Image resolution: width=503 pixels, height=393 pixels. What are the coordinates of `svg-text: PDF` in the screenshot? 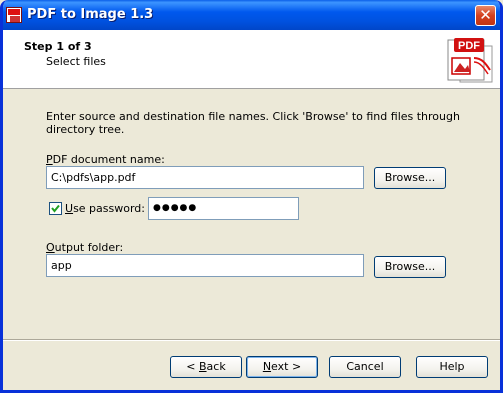 It's located at (469, 46).